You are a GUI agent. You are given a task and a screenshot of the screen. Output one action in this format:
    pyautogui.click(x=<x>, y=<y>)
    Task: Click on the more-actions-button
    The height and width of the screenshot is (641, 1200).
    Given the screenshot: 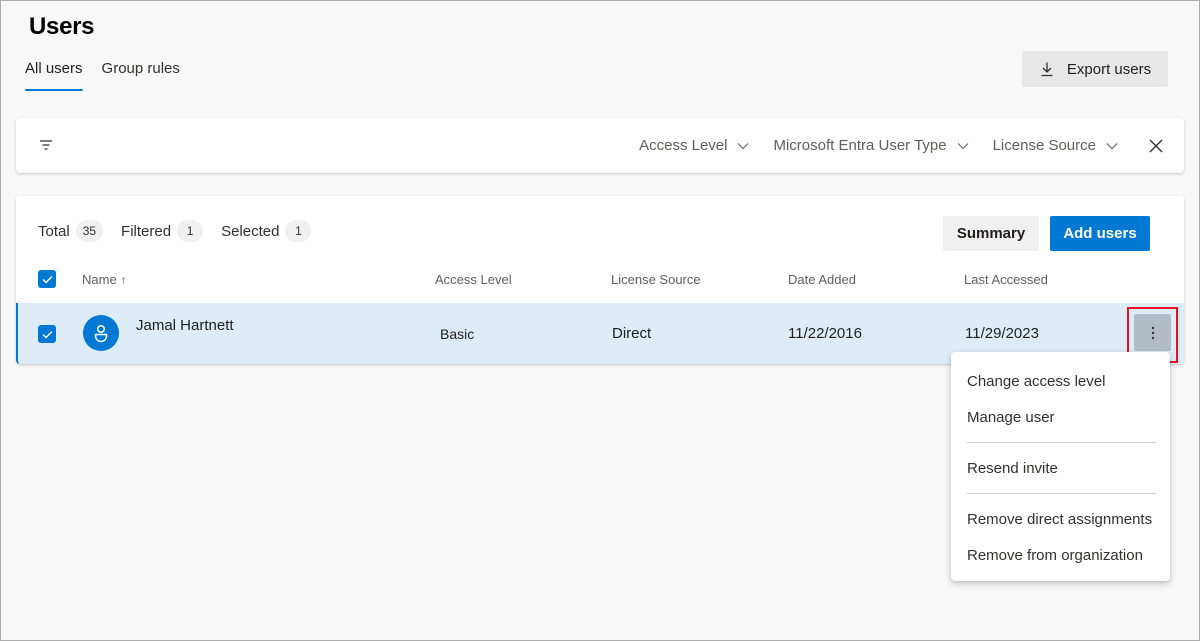 What is the action you would take?
    pyautogui.click(x=1152, y=332)
    